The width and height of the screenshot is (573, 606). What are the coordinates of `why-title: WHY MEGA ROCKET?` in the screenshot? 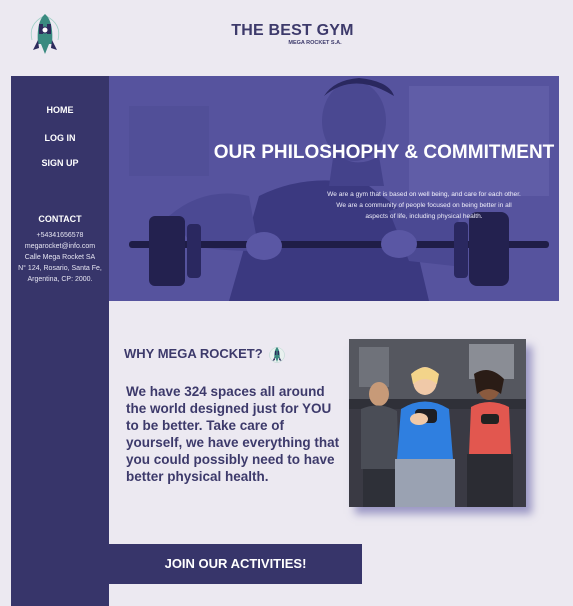 It's located at (193, 353).